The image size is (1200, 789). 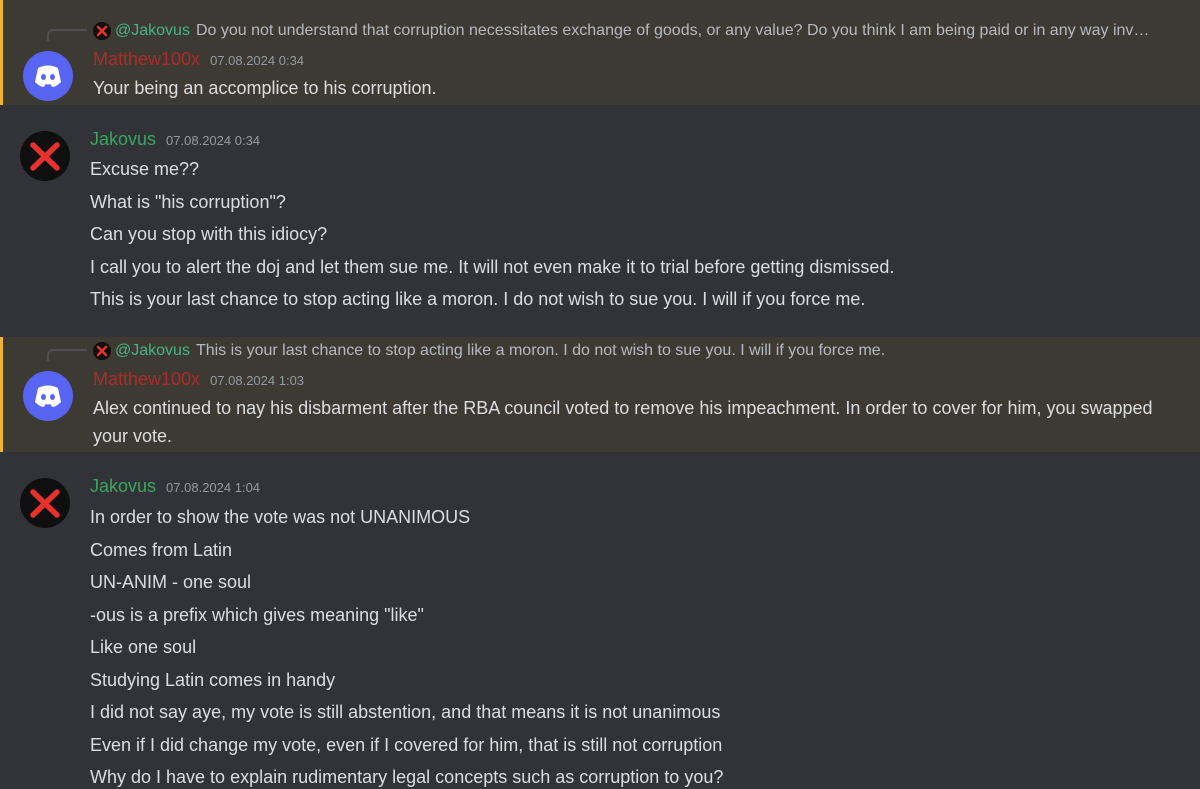 What do you see at coordinates (145, 169) in the screenshot?
I see `message-text: Excuse me??` at bounding box center [145, 169].